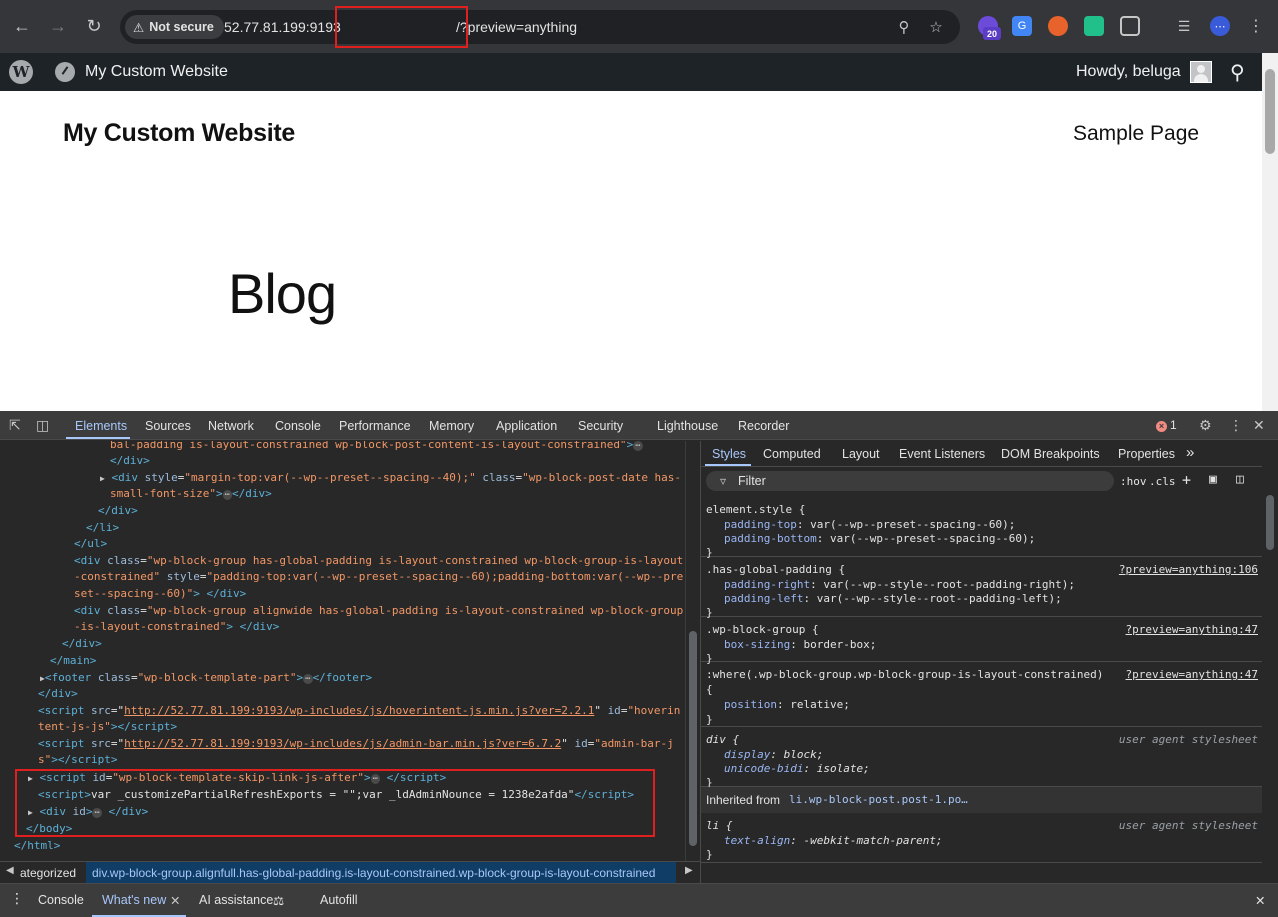 The width and height of the screenshot is (1278, 917). What do you see at coordinates (1213, 479) in the screenshot?
I see `paint-icon: ▣` at bounding box center [1213, 479].